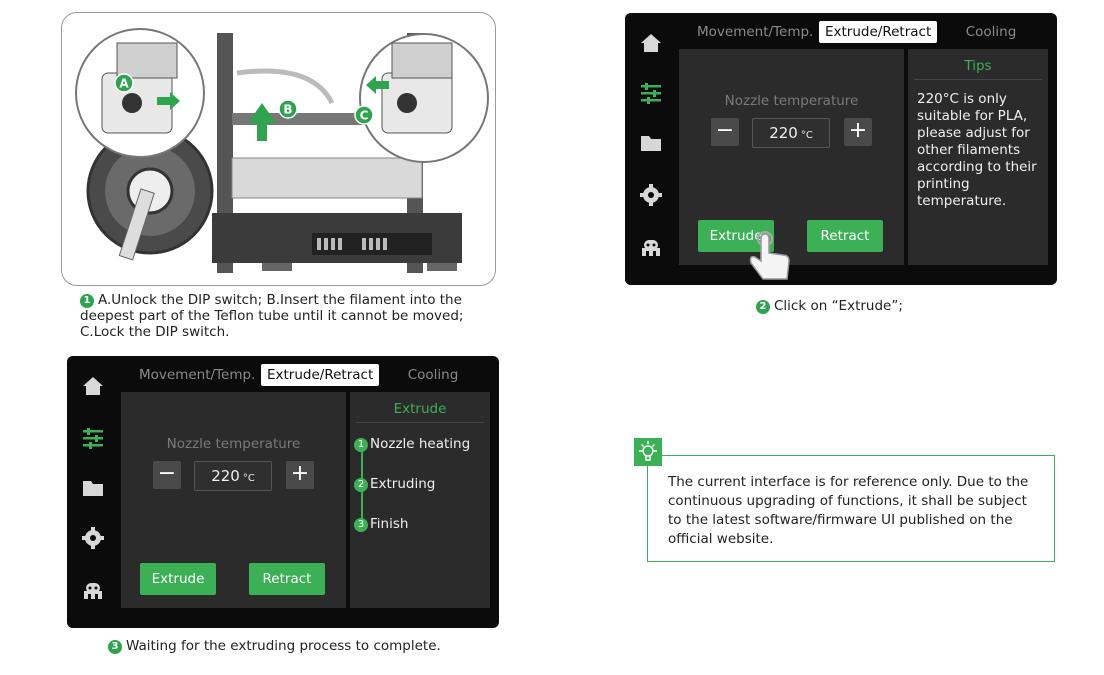 The height and width of the screenshot is (675, 1104). Describe the element at coordinates (977, 167) in the screenshot. I see `tips-line: according to their` at that location.